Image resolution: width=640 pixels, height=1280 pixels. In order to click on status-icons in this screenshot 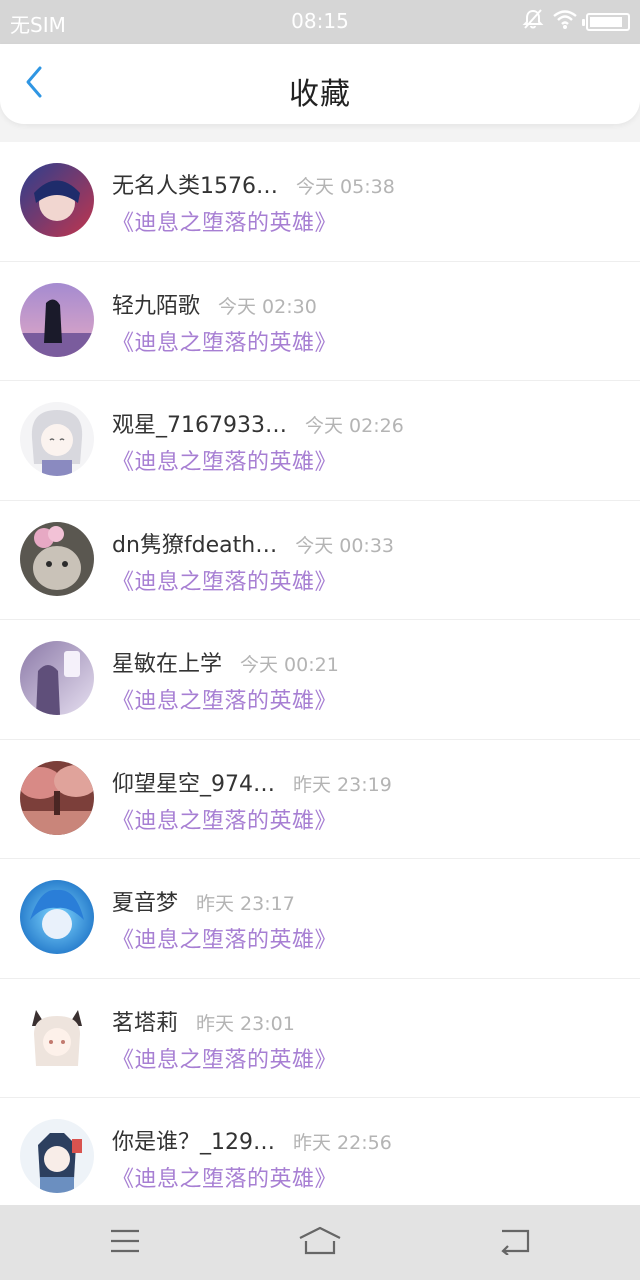, I will do `click(576, 21)`.